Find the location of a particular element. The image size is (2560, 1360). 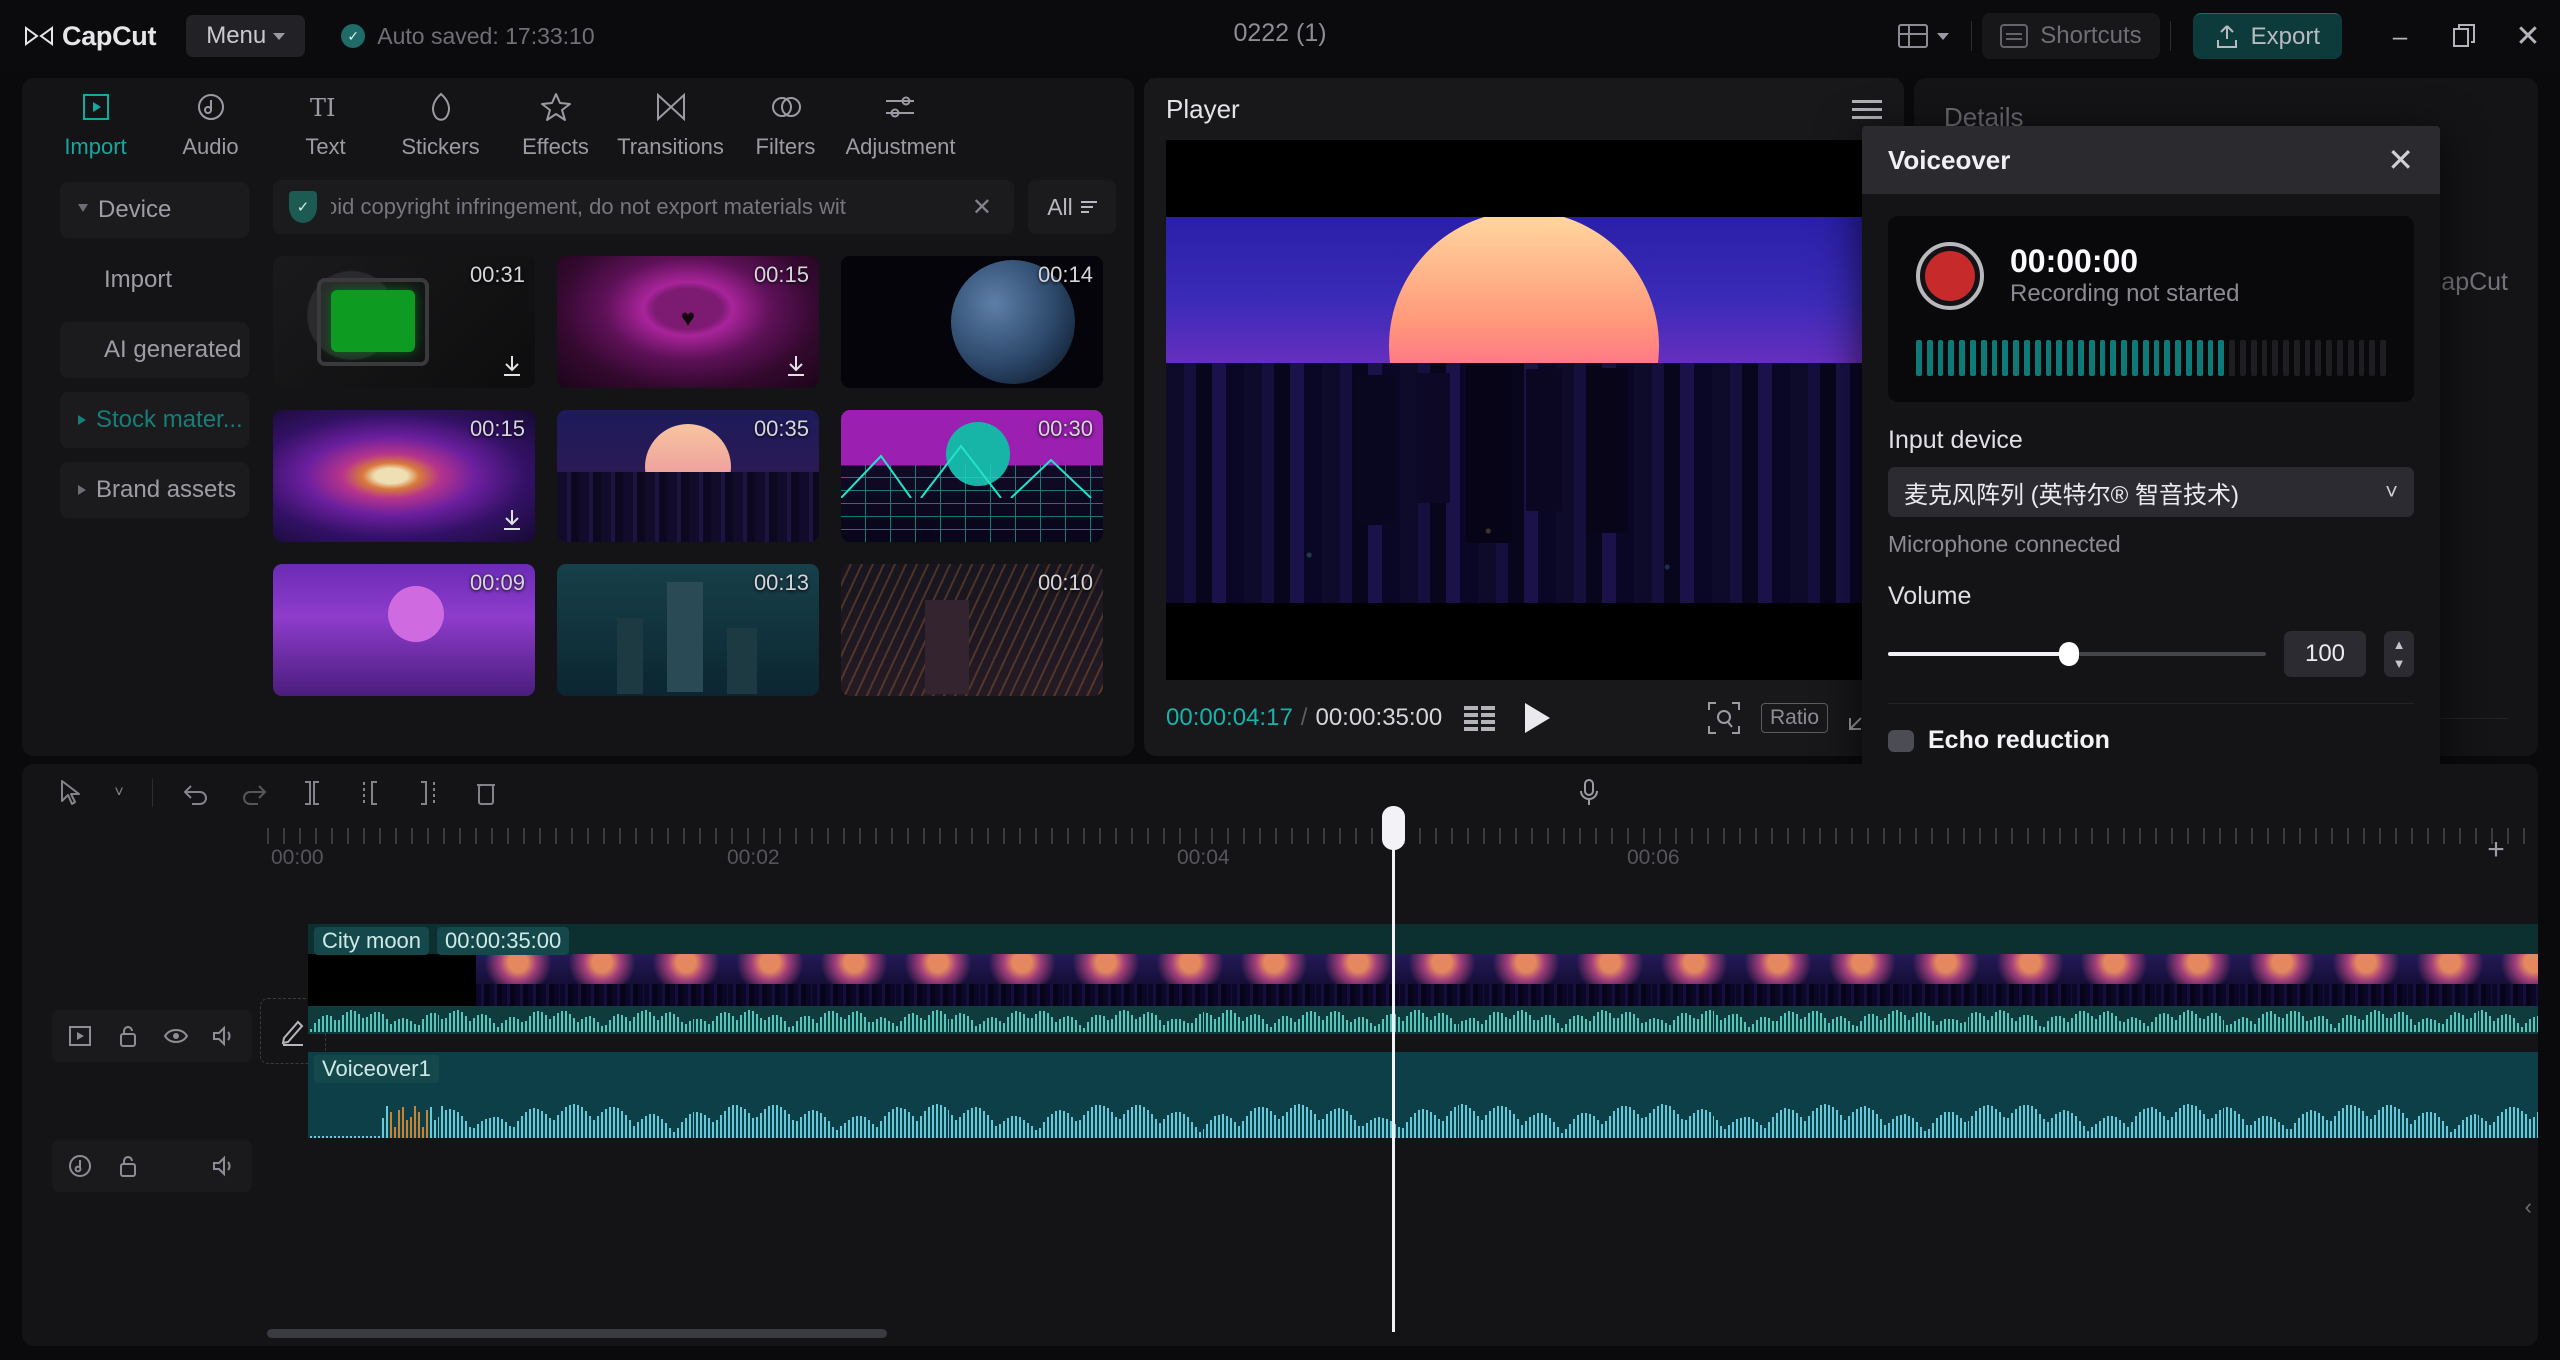

playhead-handle is located at coordinates (1393, 828).